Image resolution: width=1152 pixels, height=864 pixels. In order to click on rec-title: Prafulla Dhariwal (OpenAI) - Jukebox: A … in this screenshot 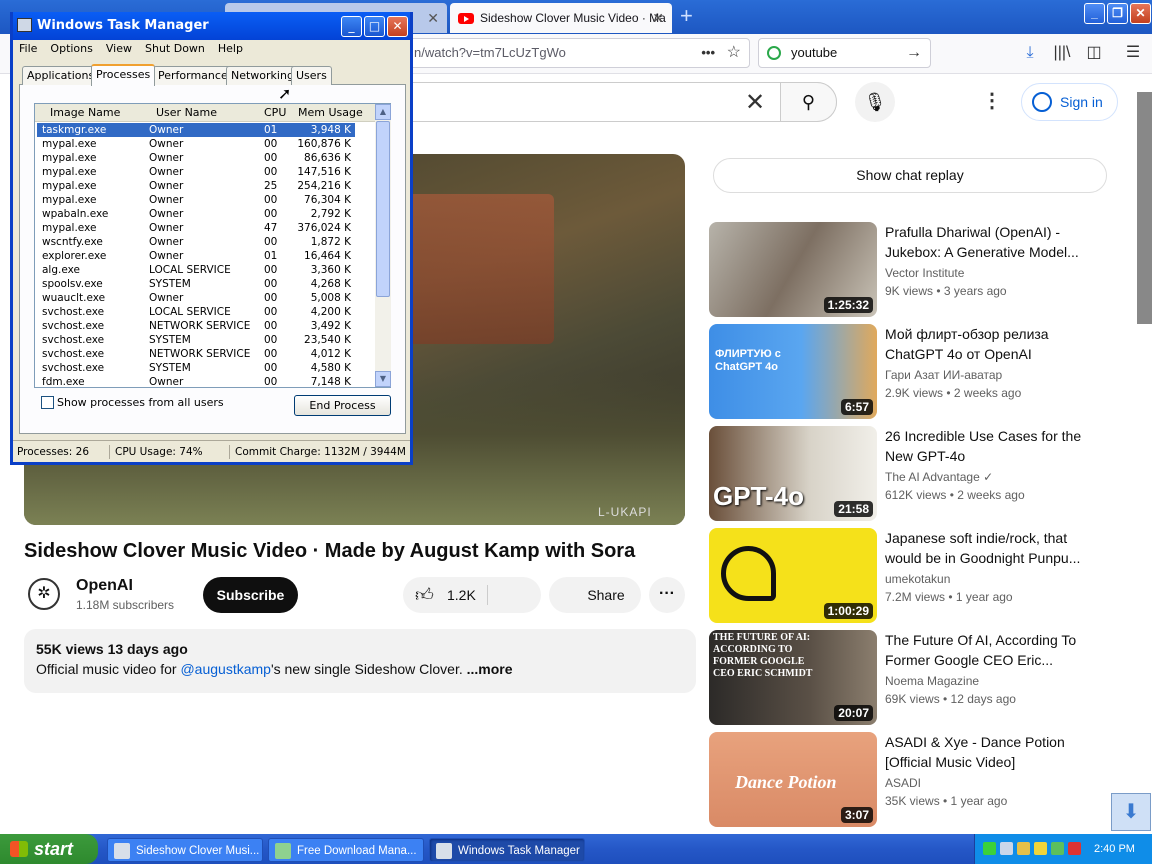, I will do `click(990, 242)`.